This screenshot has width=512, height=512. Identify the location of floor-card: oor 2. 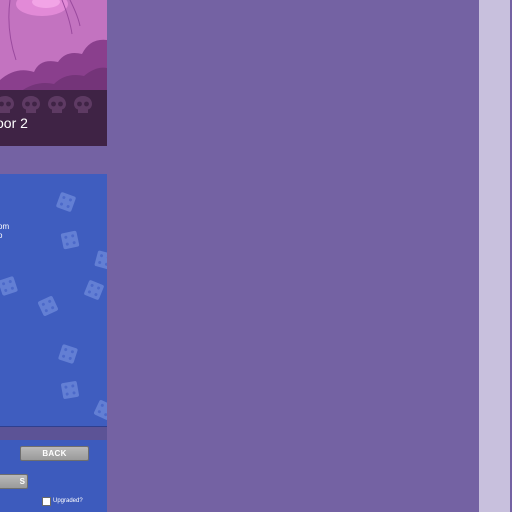
(53, 73).